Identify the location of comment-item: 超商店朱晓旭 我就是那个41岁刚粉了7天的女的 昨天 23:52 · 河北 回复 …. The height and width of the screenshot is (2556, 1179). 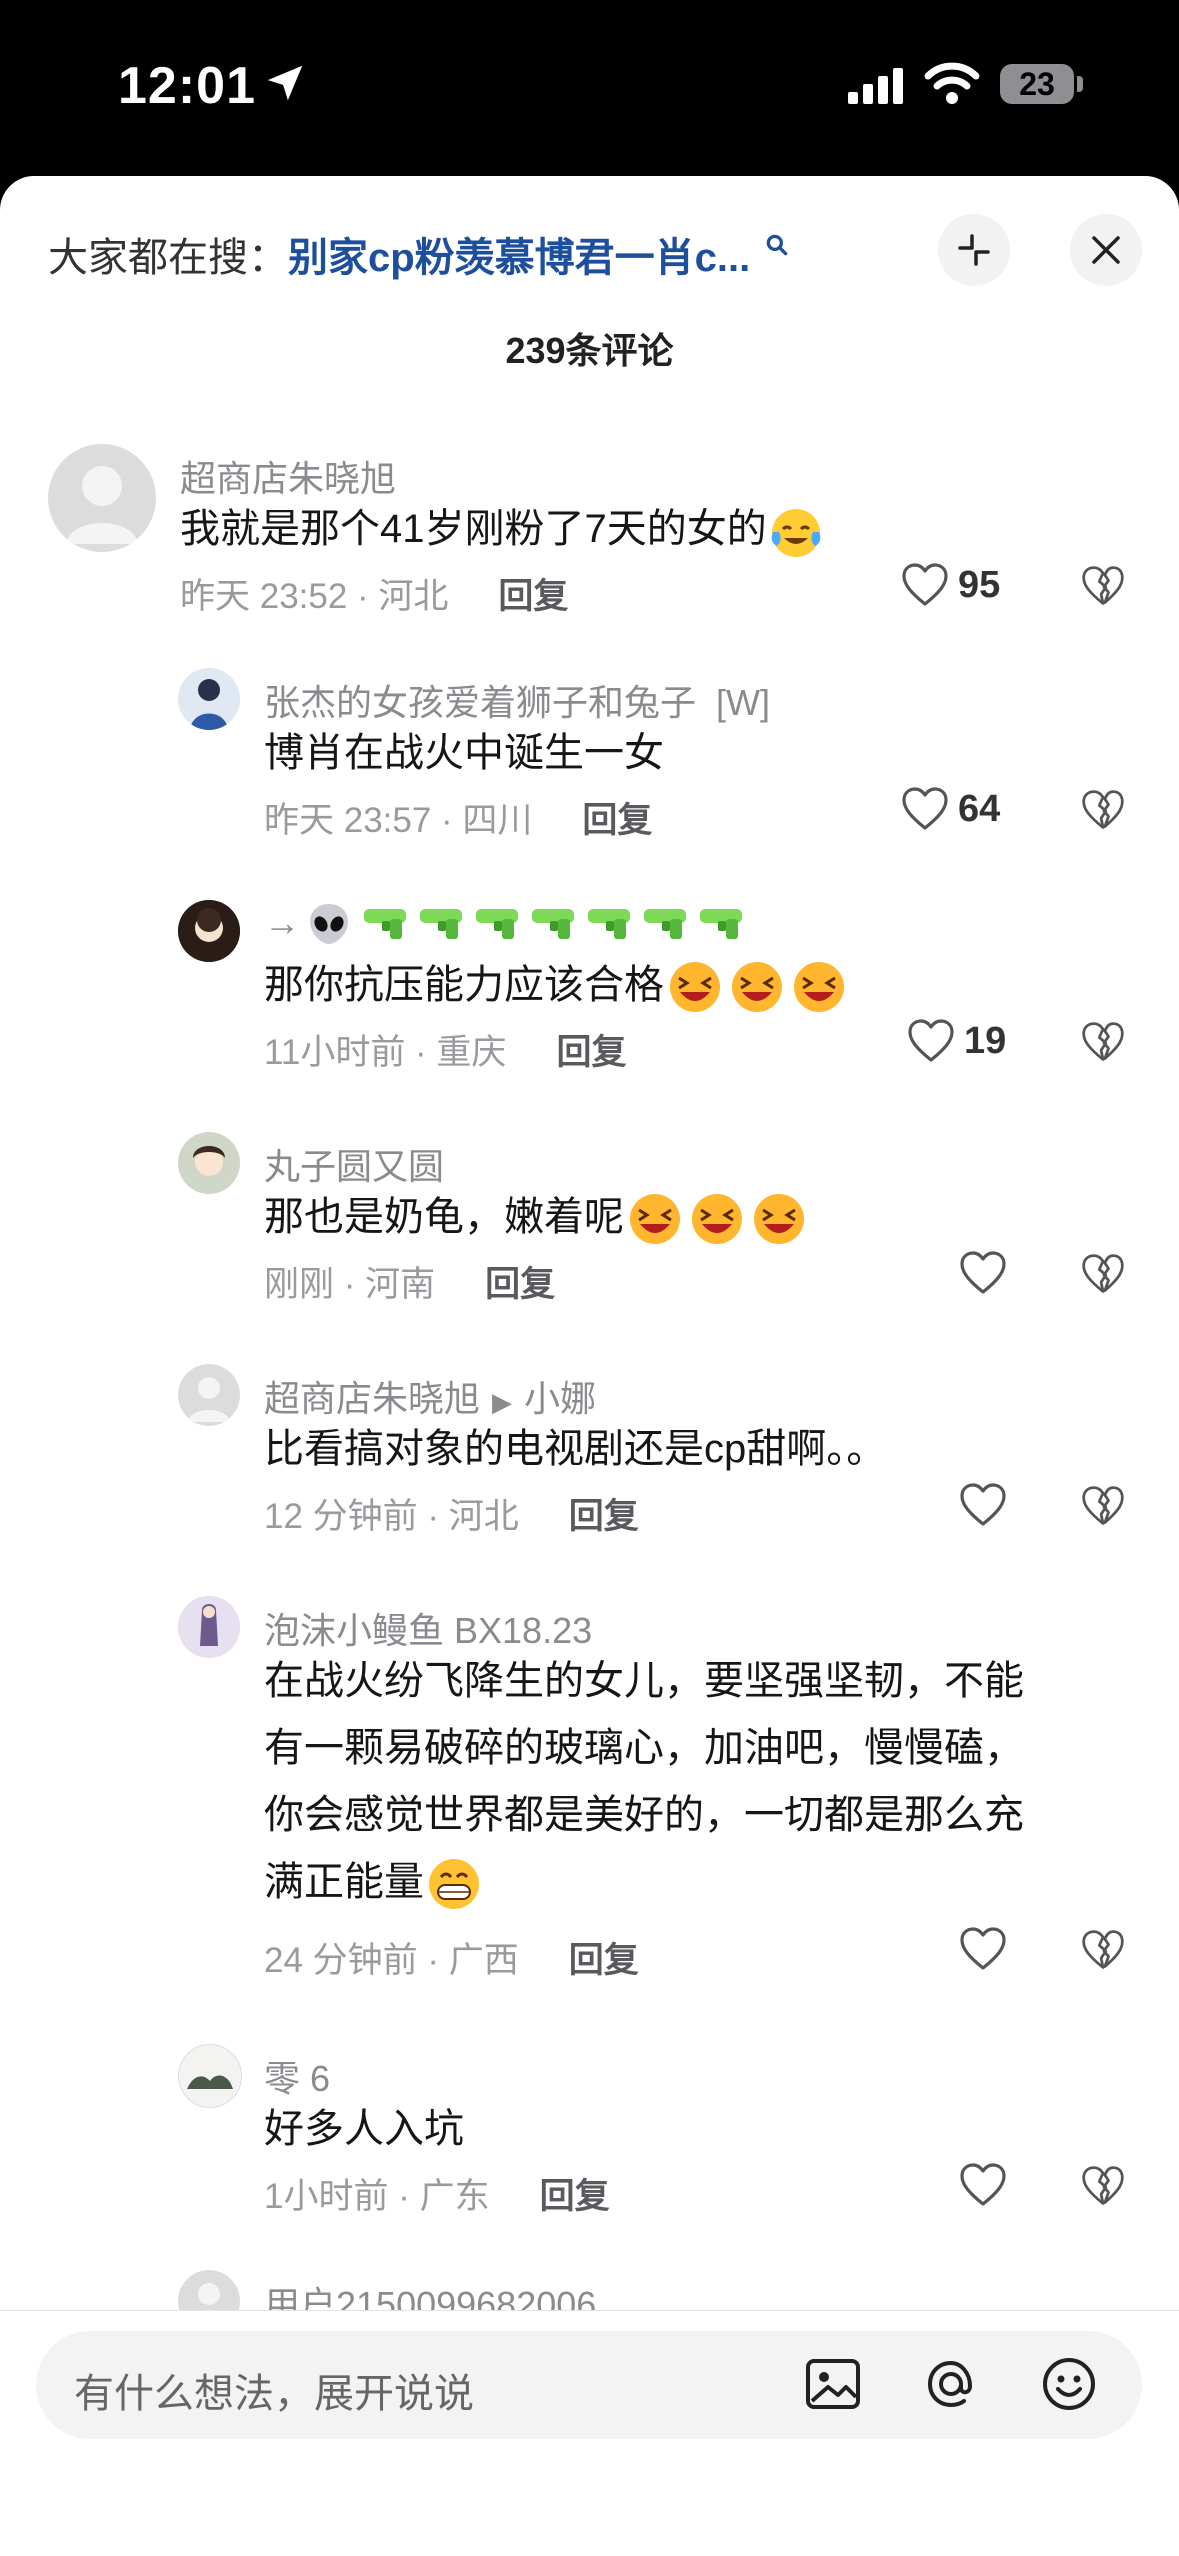
(589, 530).